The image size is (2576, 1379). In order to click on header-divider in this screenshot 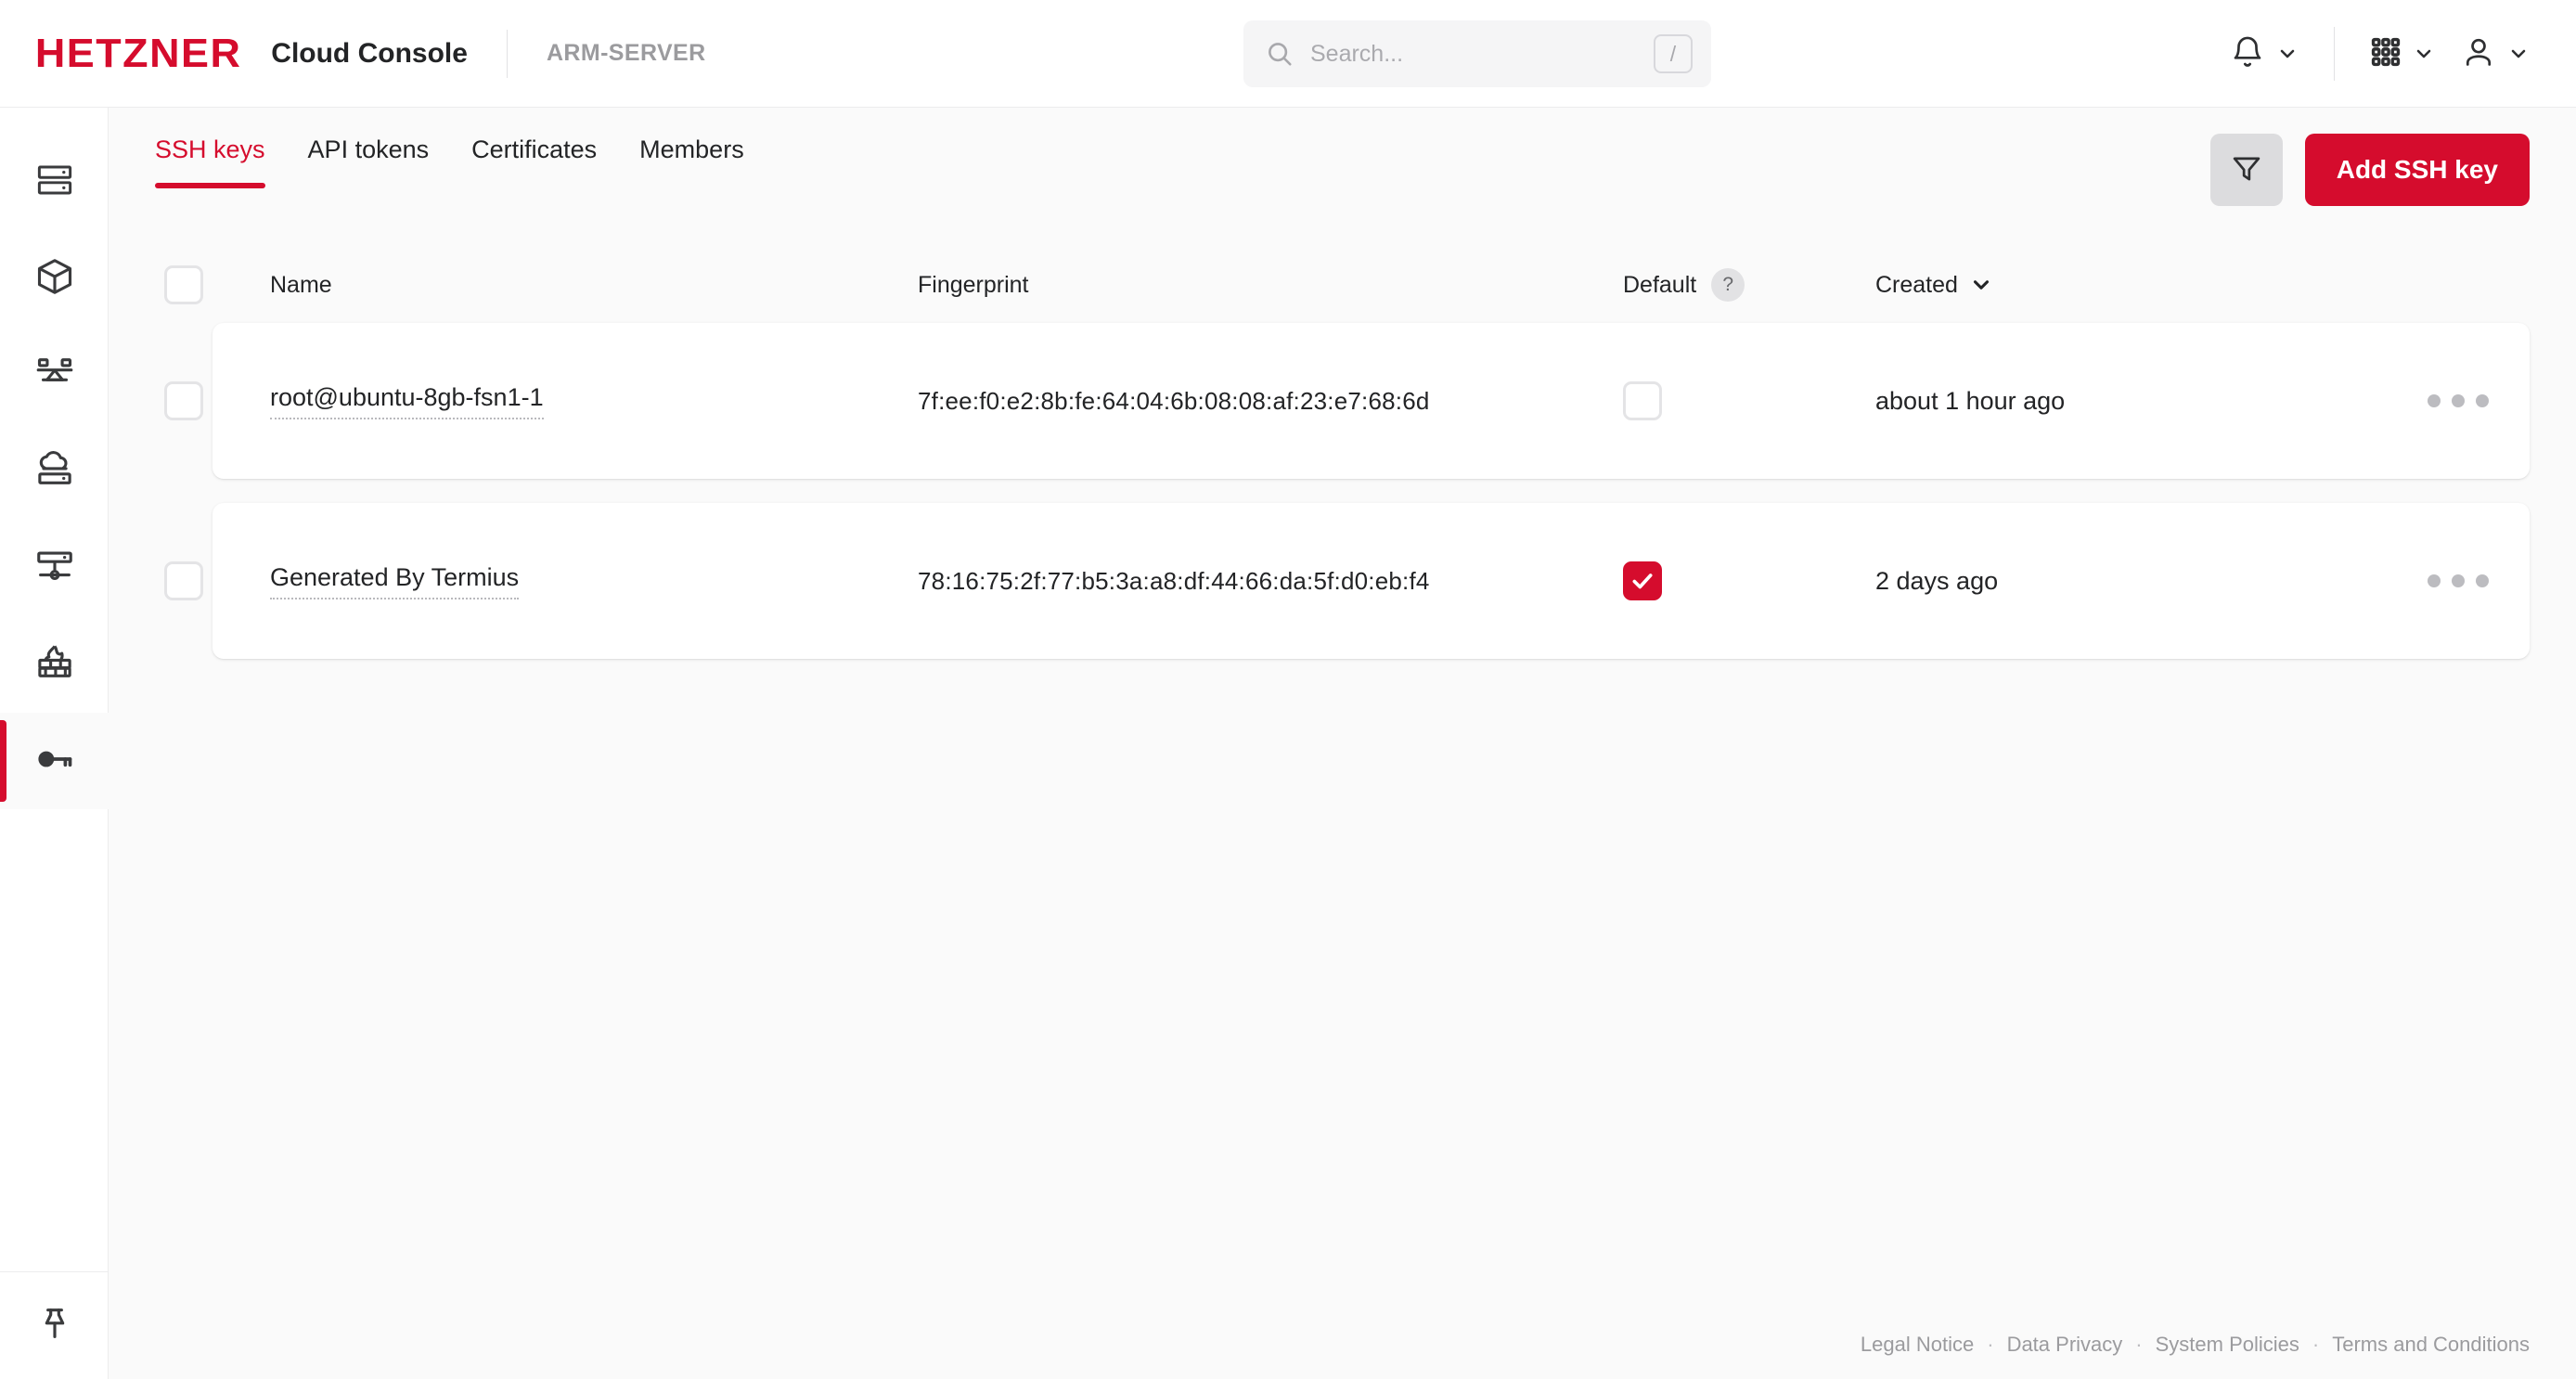, I will do `click(507, 53)`.